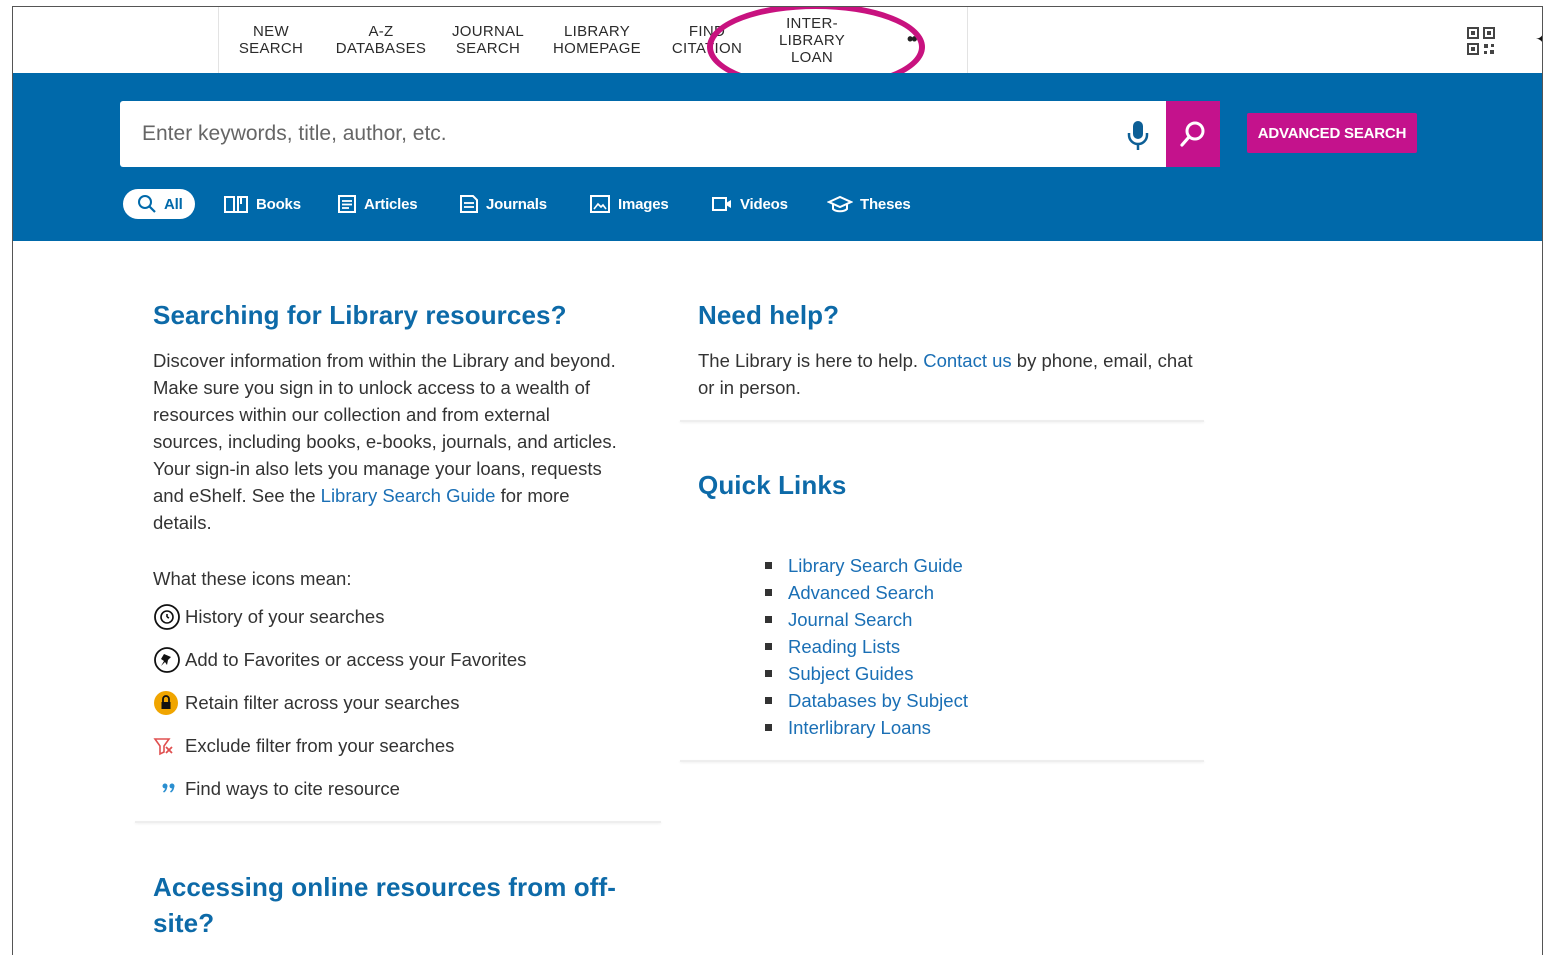 The image size is (1547, 955). What do you see at coordinates (236, 204) in the screenshot?
I see `book-icon` at bounding box center [236, 204].